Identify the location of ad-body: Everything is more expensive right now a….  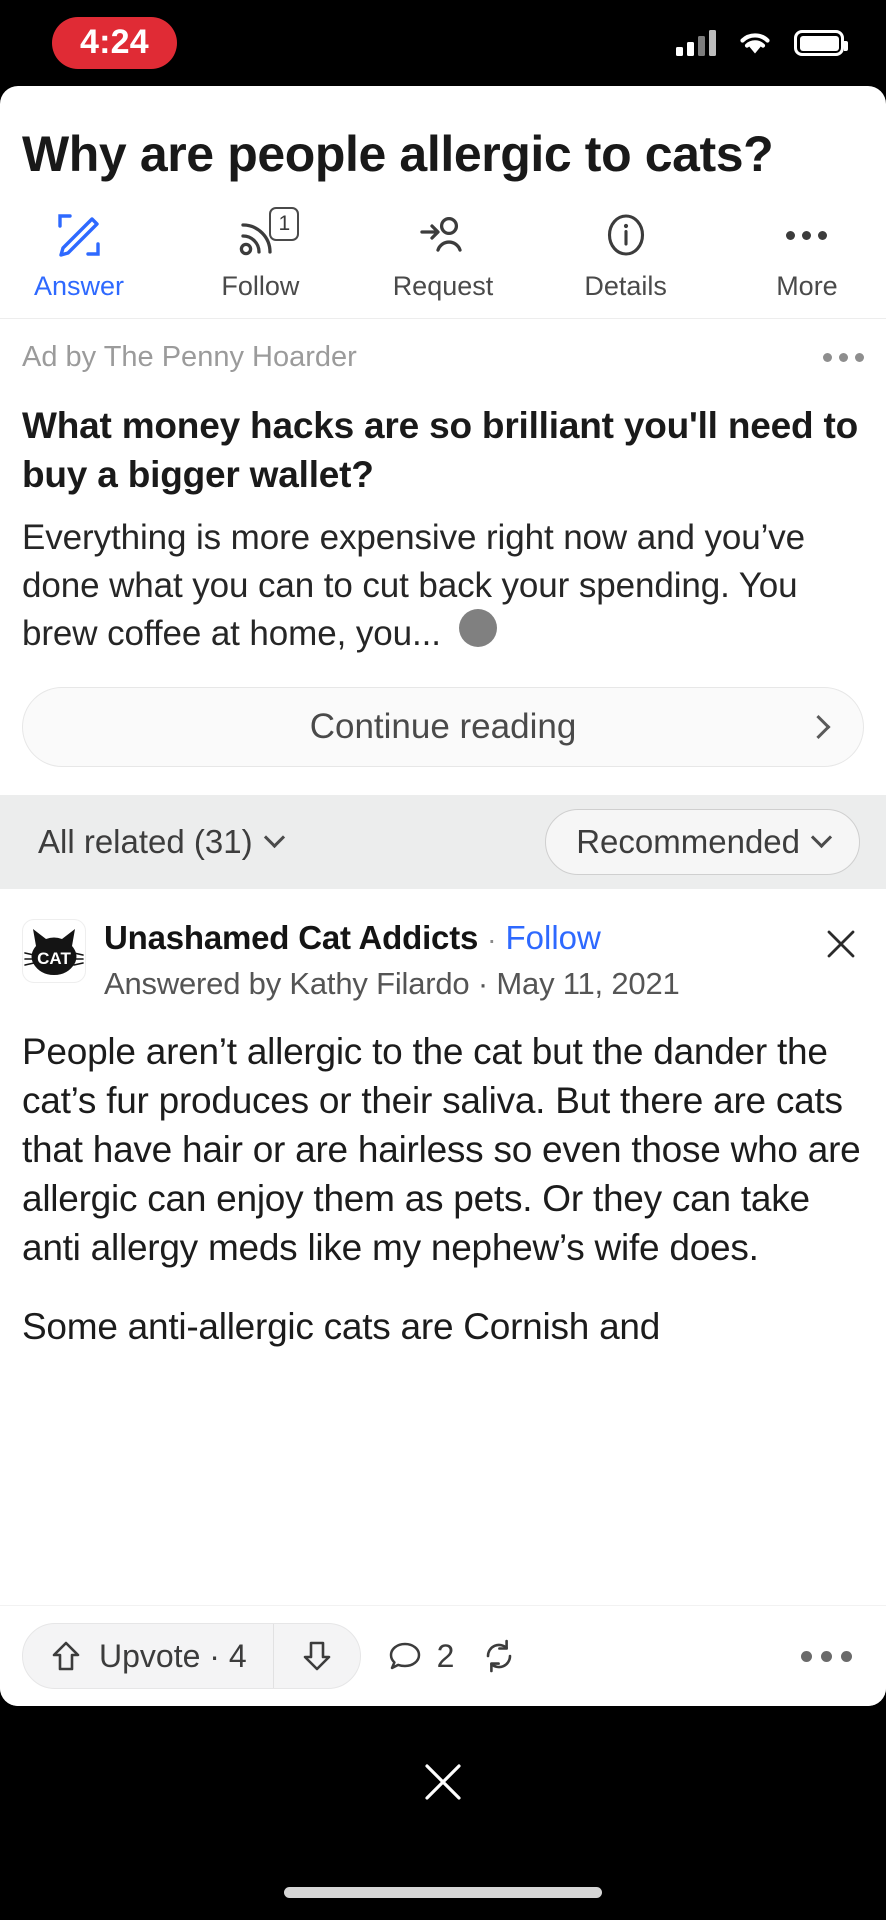
(414, 585).